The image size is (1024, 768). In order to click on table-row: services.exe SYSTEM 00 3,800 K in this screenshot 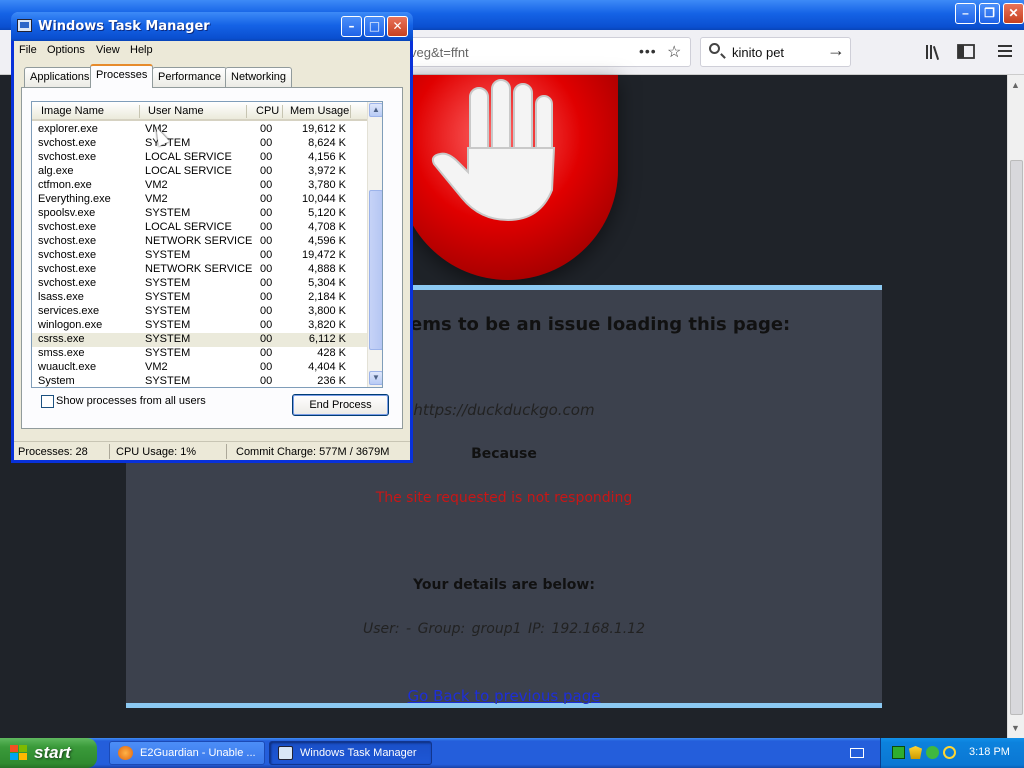, I will do `click(199, 312)`.